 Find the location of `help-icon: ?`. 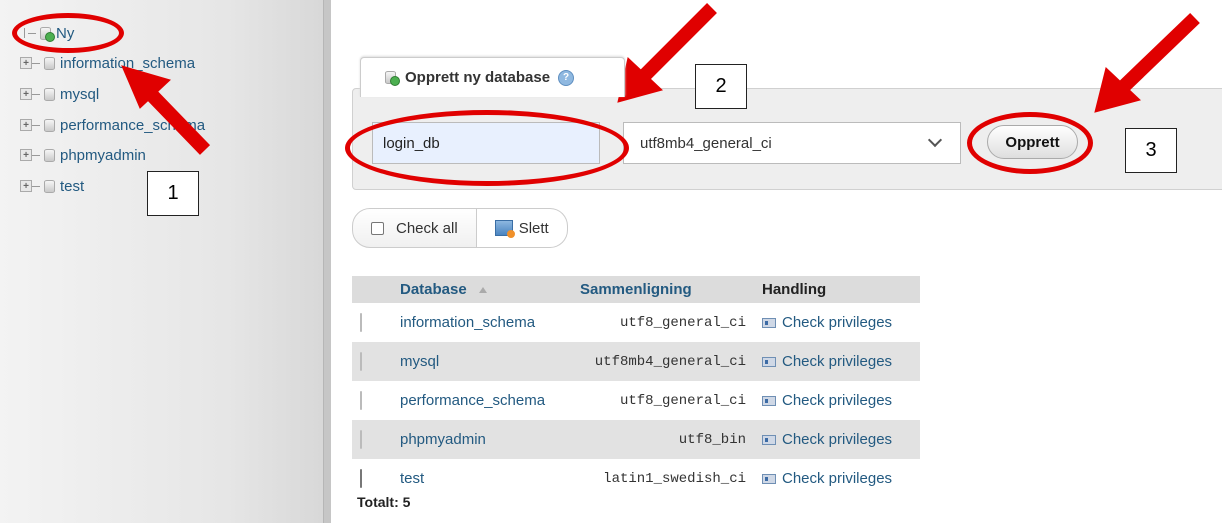

help-icon: ? is located at coordinates (566, 77).